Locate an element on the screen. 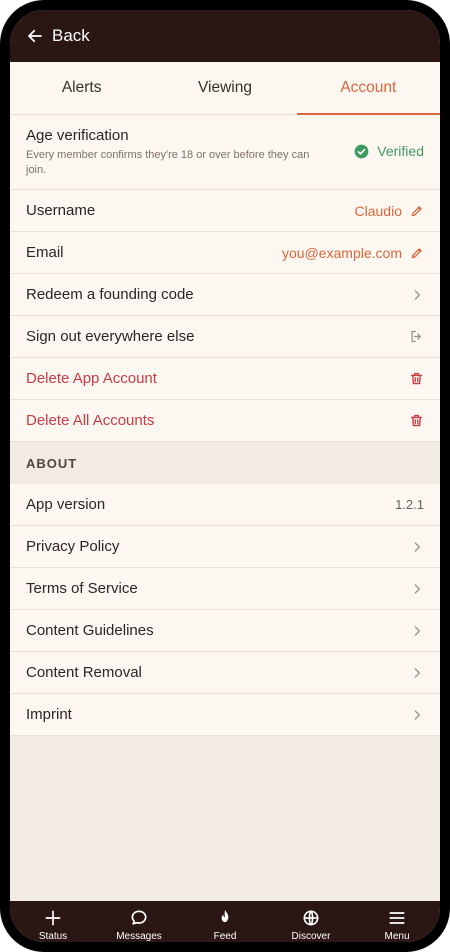 This screenshot has width=450, height=952. app-version-label: App version is located at coordinates (66, 504).